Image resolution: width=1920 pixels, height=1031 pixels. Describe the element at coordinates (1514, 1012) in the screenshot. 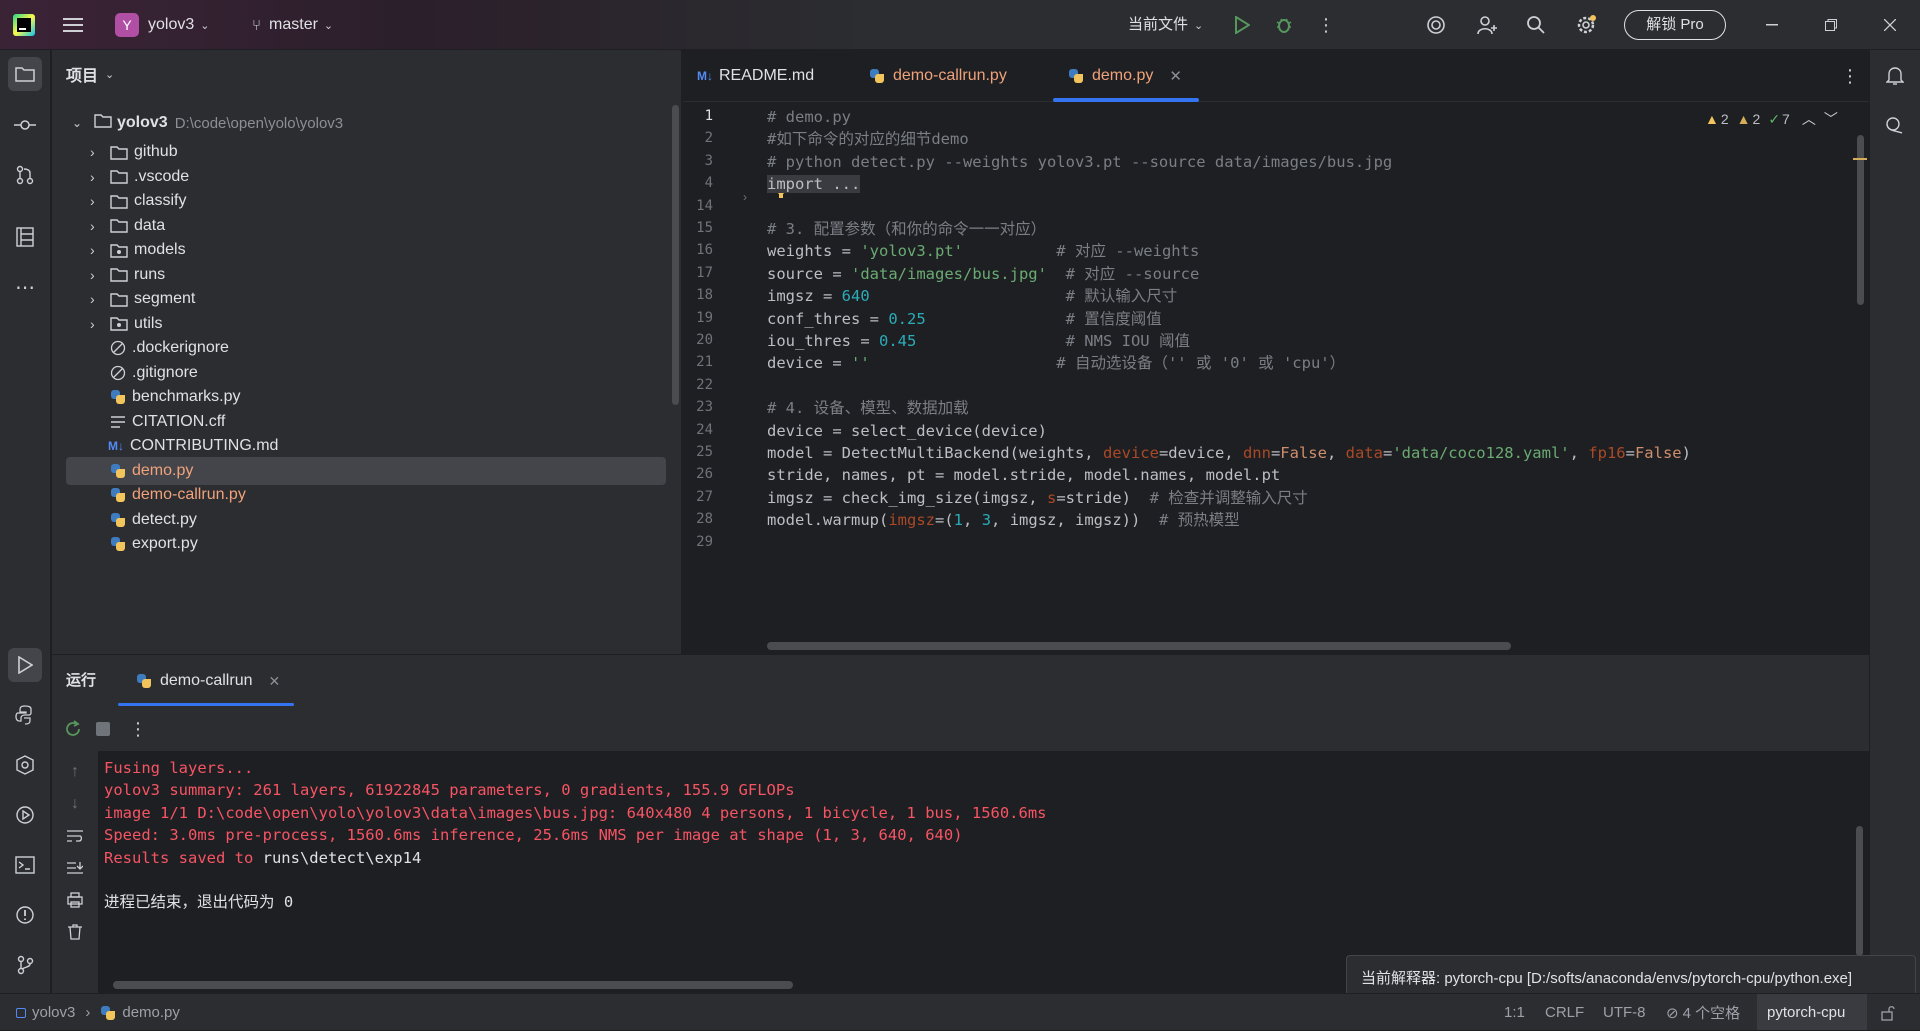

I see `caret-position: 1:1` at that location.